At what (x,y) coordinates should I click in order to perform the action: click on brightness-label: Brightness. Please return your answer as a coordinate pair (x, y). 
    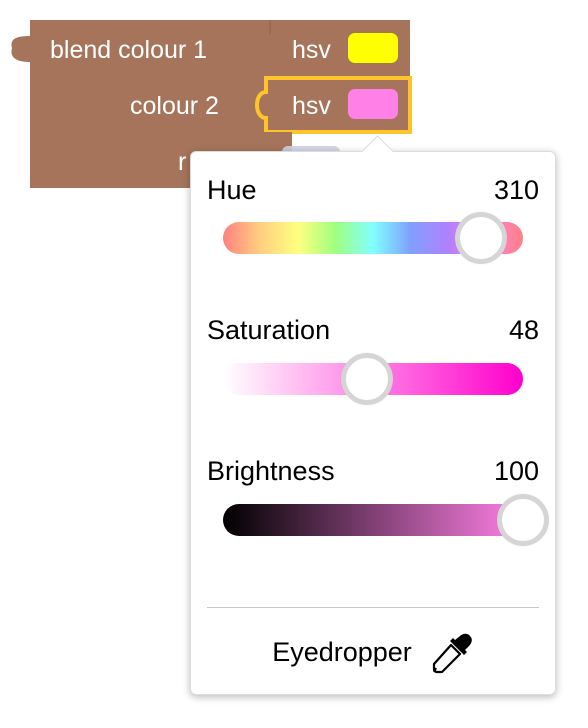
    Looking at the image, I should click on (271, 471).